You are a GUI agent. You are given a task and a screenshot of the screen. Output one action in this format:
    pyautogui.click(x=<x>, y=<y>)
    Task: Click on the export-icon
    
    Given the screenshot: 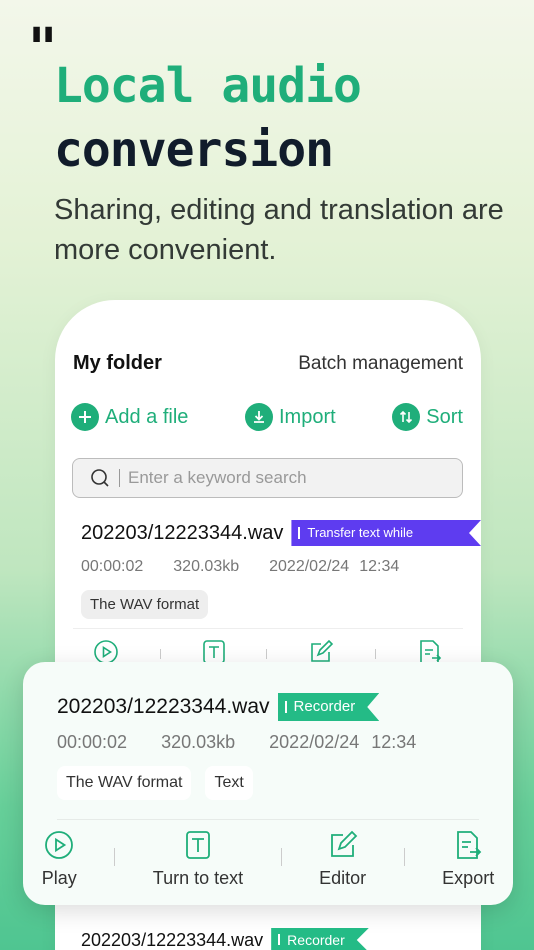 What is the action you would take?
    pyautogui.click(x=469, y=845)
    